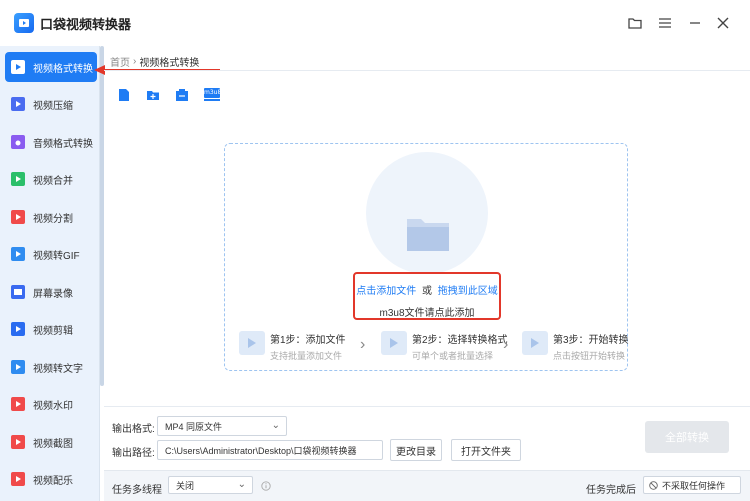 This screenshot has width=750, height=501. I want to click on or-text: 或, so click(427, 291).